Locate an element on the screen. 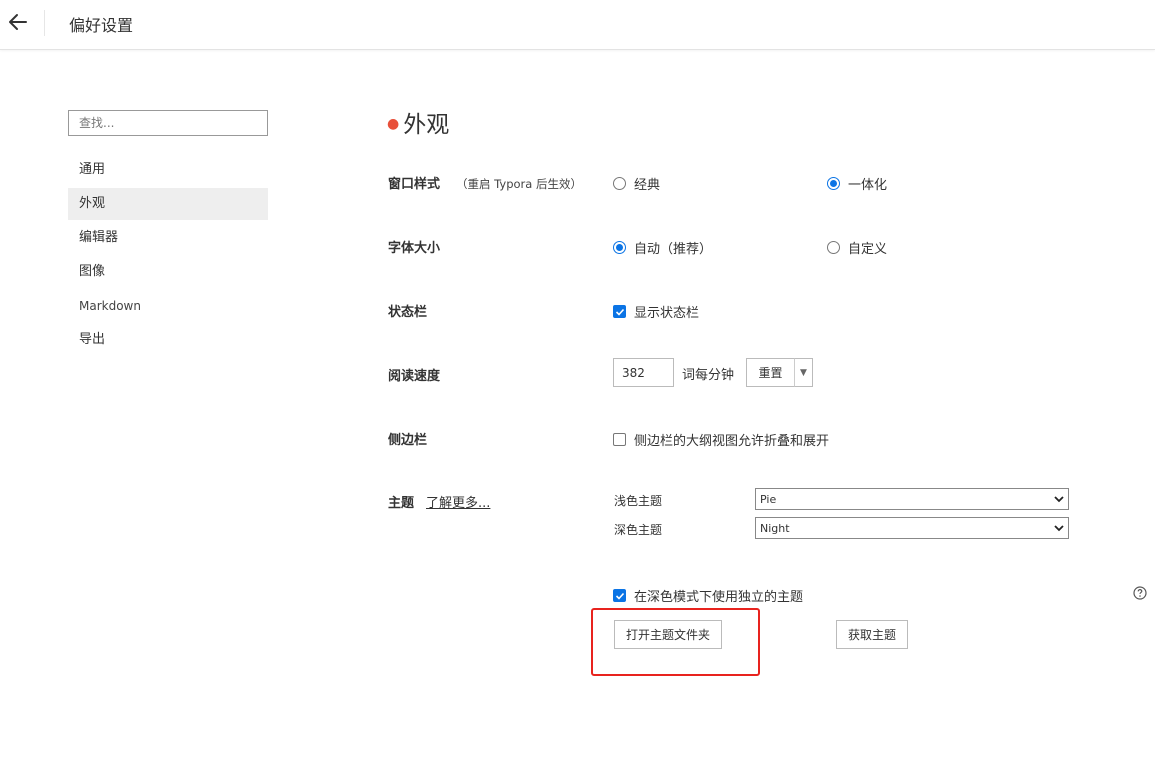 The image size is (1155, 763). select-value: Pie is located at coordinates (768, 499).